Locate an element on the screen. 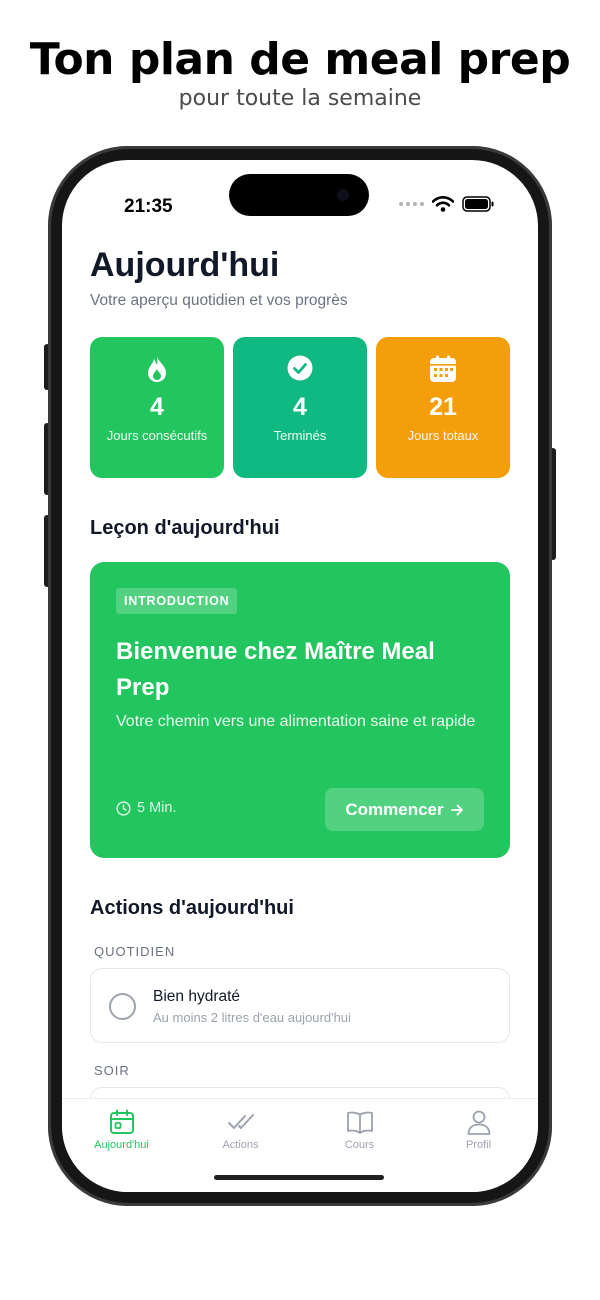 The width and height of the screenshot is (600, 1300). wifi-icon is located at coordinates (443, 204).